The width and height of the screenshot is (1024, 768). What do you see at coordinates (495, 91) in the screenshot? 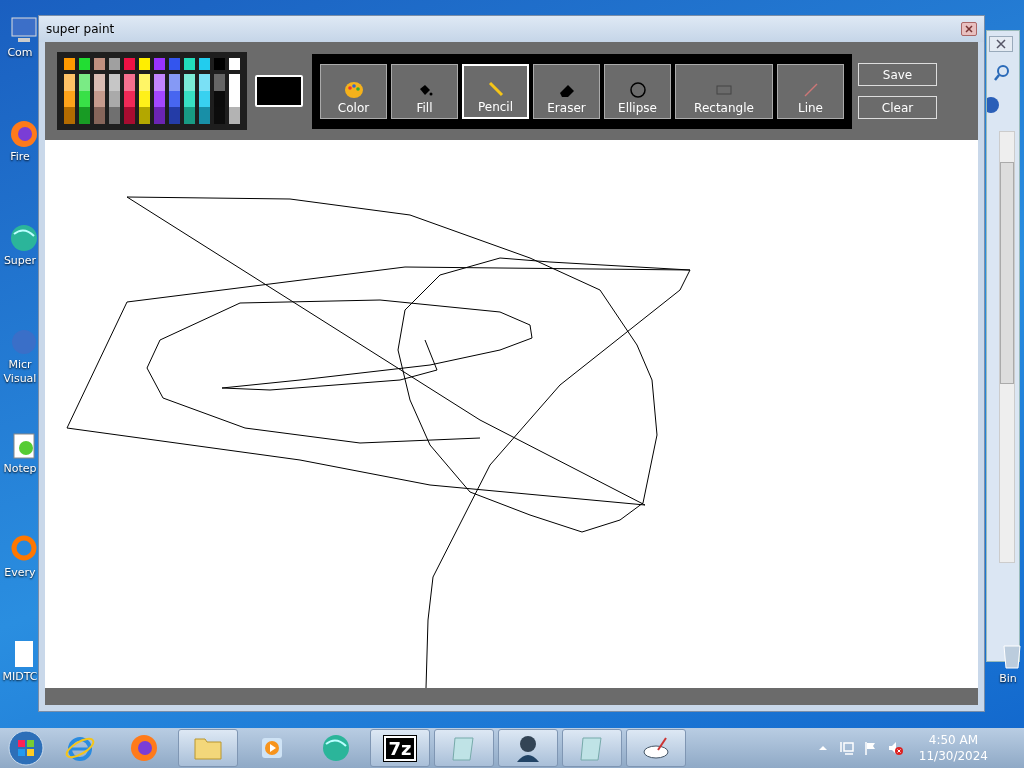
I see `tool-button: Pencil` at bounding box center [495, 91].